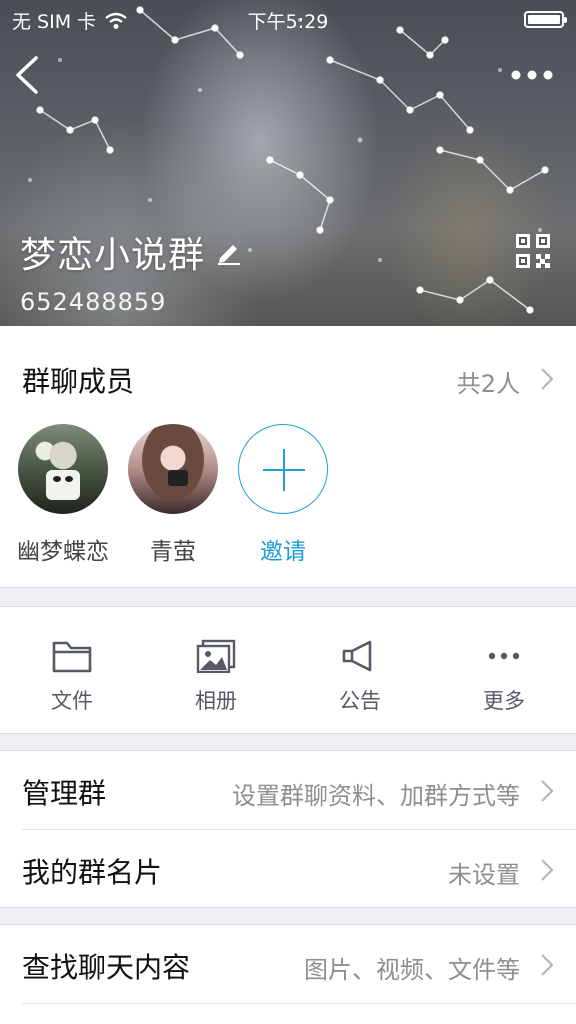 This screenshot has width=576, height=1024. What do you see at coordinates (72, 657) in the screenshot?
I see `folder-icon` at bounding box center [72, 657].